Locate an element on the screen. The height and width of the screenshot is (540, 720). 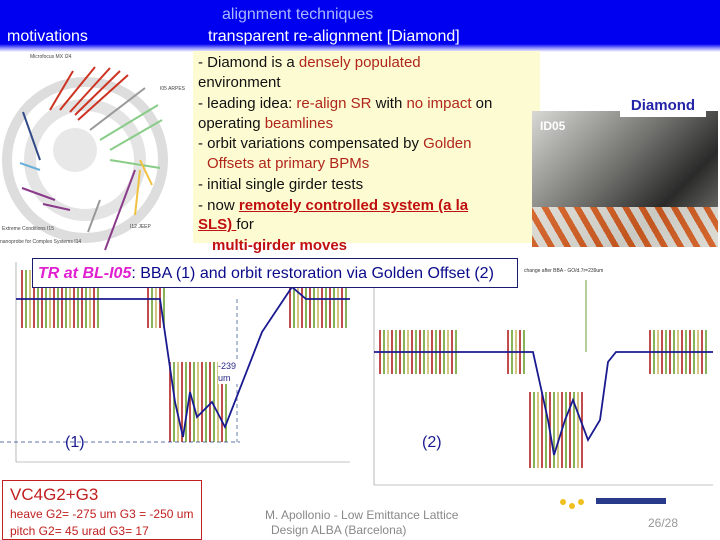
offset-annotation: -239 um is located at coordinates (229, 372).